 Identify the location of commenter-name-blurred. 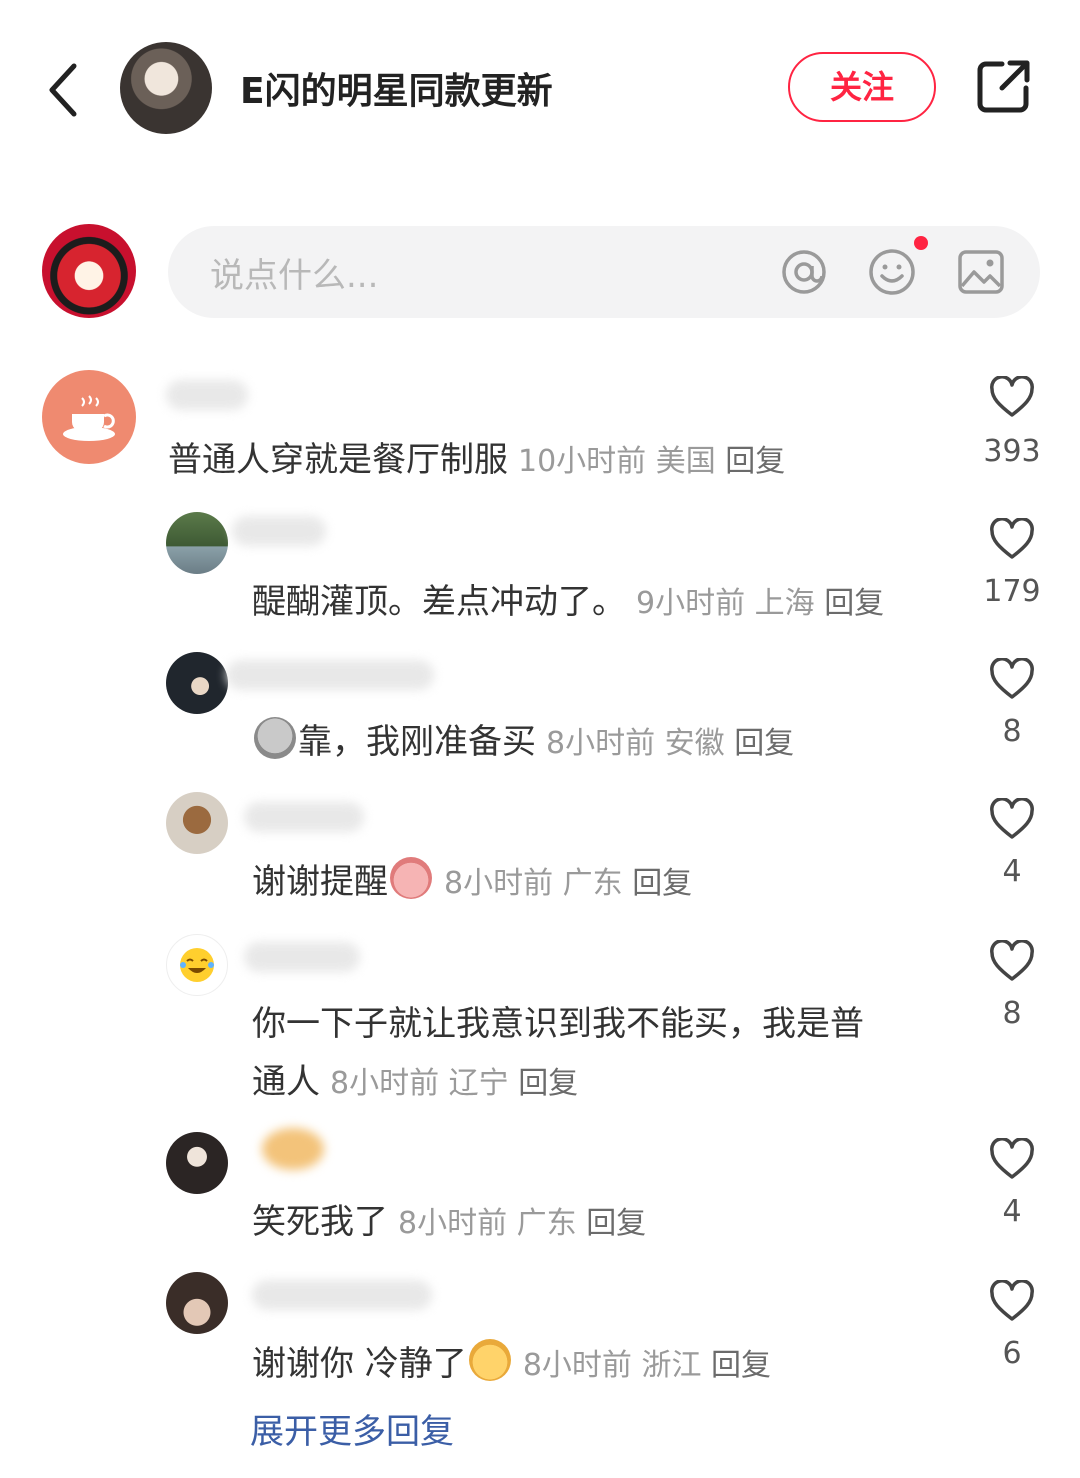
(207, 395).